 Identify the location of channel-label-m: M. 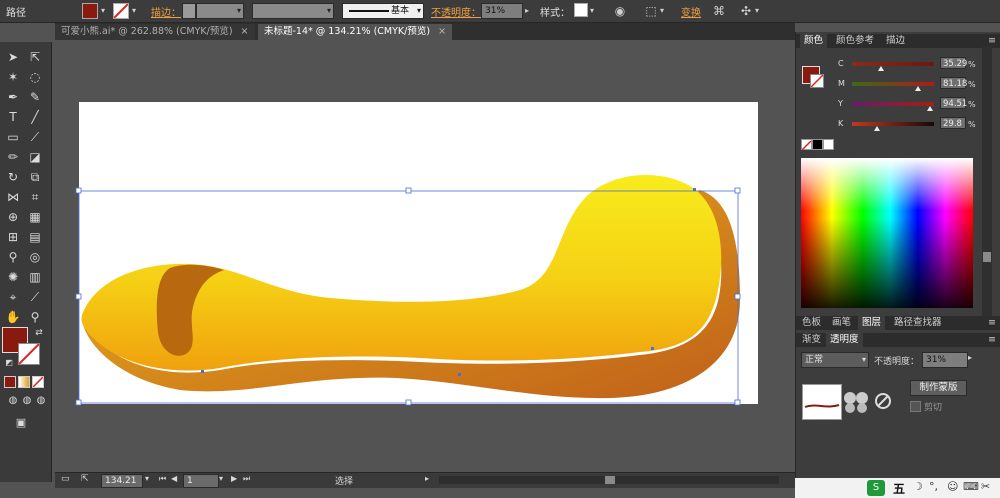
(841, 83).